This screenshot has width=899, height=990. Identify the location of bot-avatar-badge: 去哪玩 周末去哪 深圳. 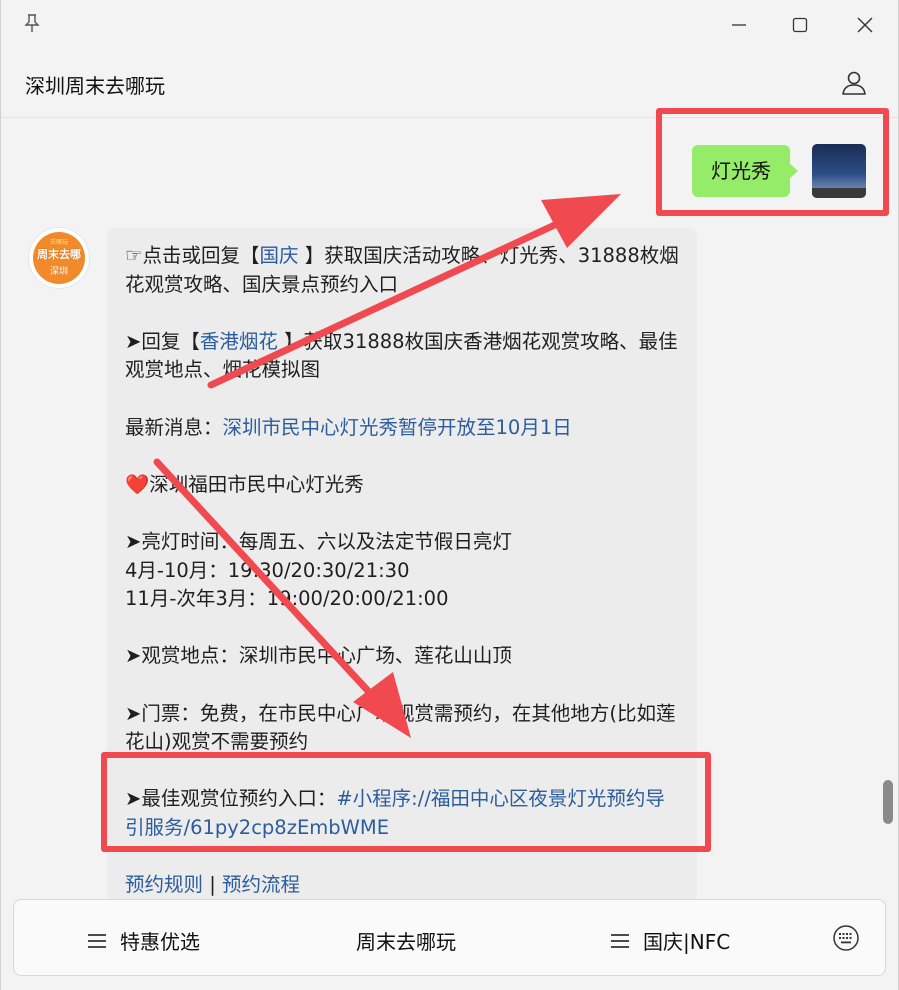
(59, 258).